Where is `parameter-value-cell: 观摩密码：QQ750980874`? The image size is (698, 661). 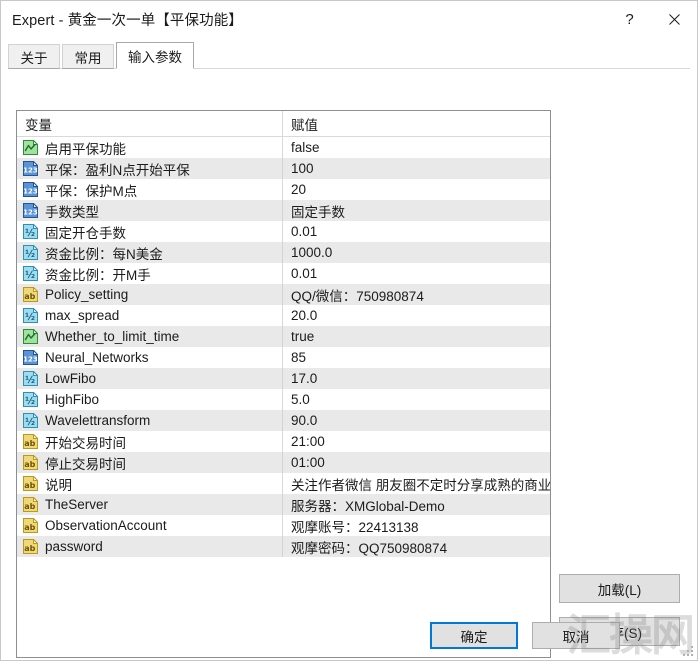
parameter-value-cell: 观摩密码：QQ750980874 is located at coordinates (416, 546).